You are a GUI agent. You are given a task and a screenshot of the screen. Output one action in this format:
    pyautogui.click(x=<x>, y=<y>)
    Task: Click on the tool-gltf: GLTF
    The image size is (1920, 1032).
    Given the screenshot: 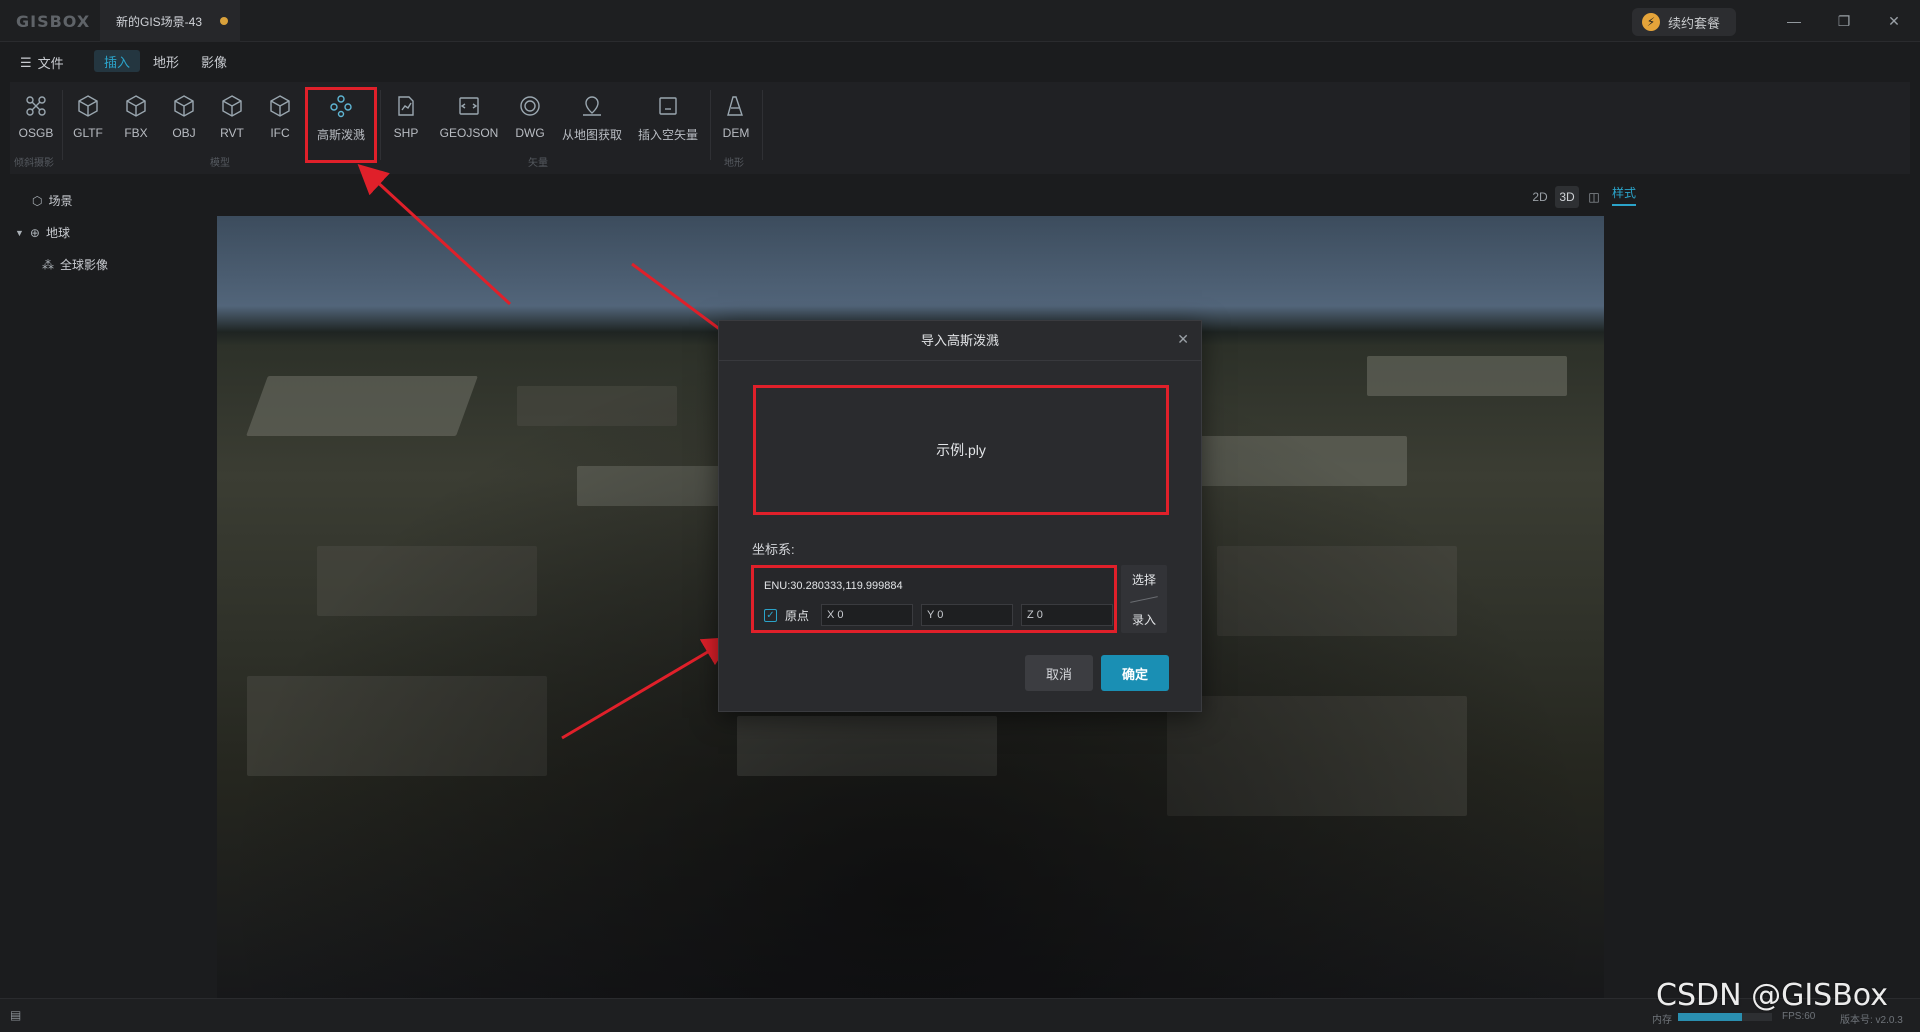 What is the action you would take?
    pyautogui.click(x=88, y=121)
    